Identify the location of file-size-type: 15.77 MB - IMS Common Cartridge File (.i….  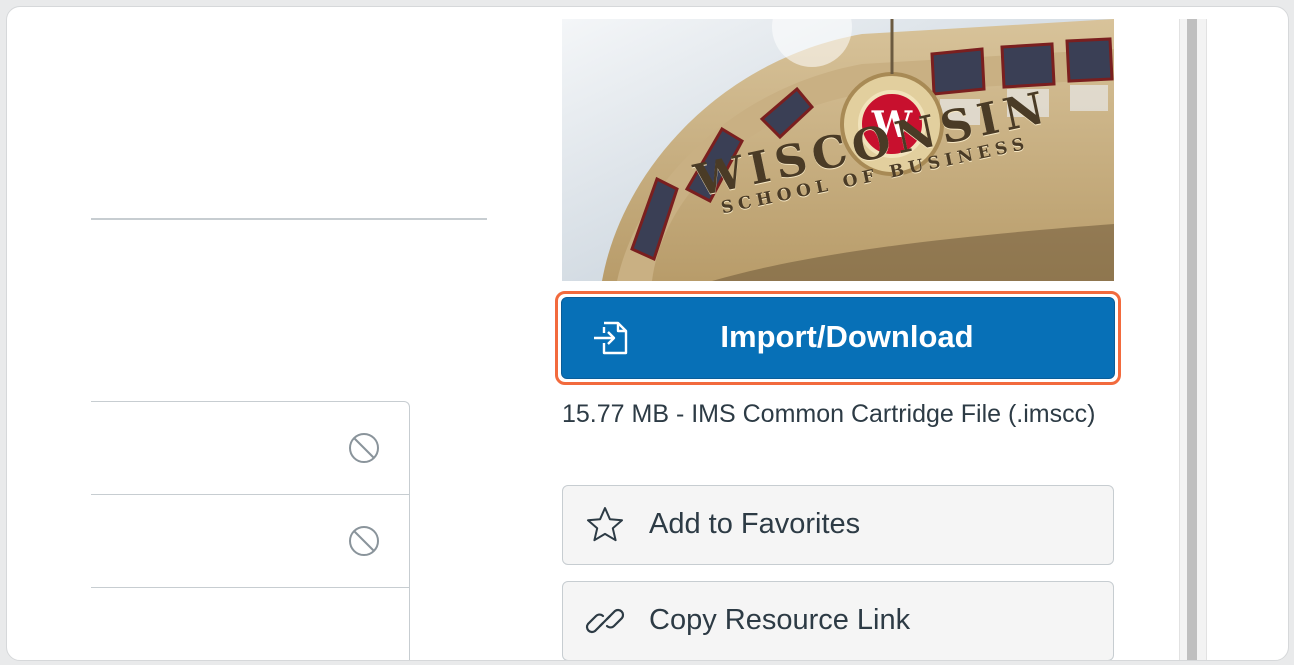
(829, 414).